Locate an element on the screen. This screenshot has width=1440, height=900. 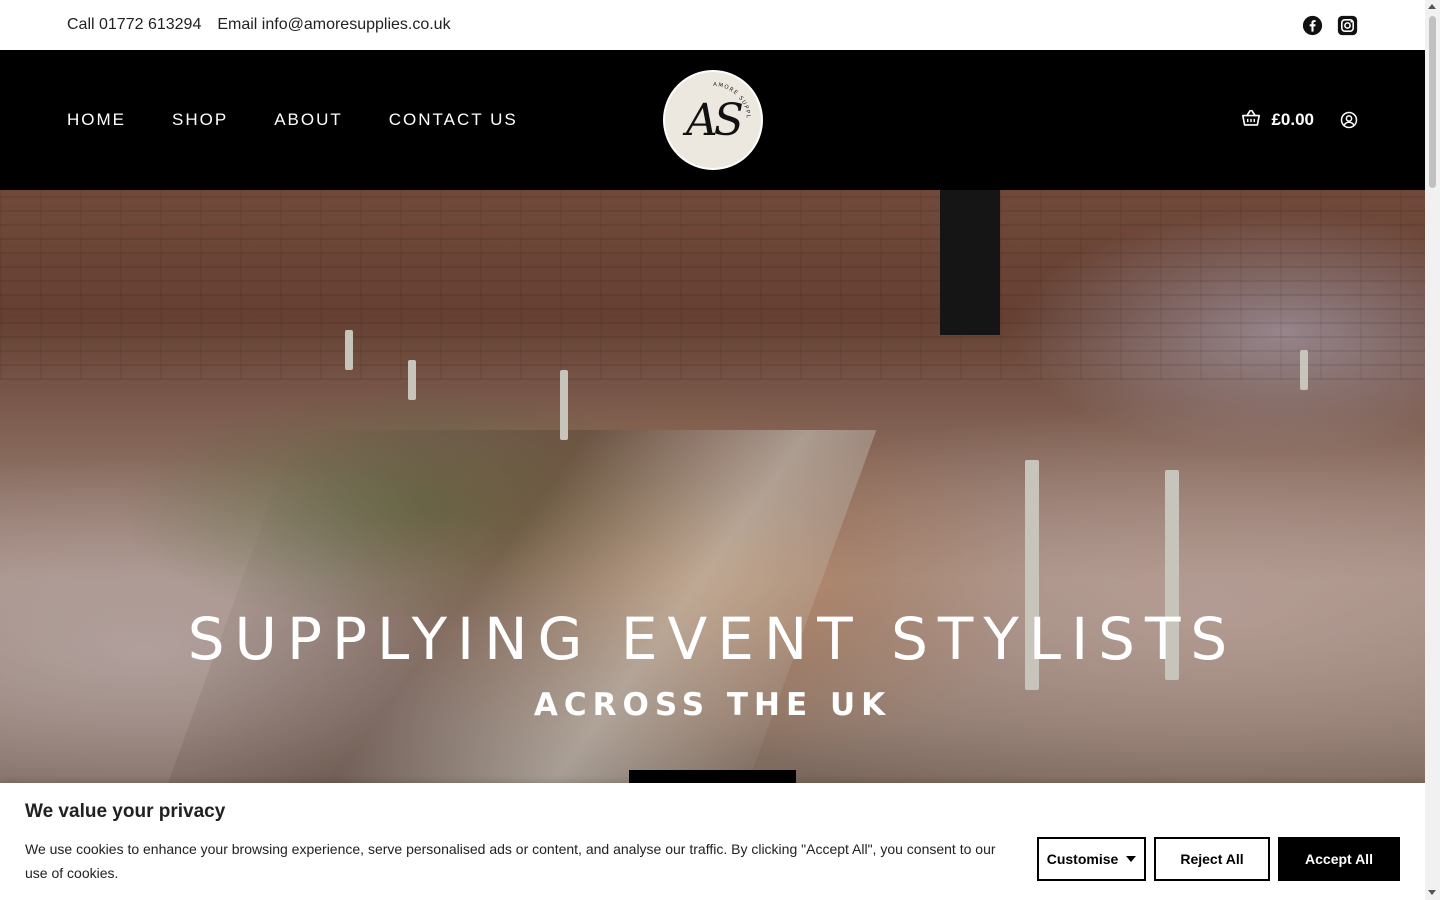
social-links is located at coordinates (1329, 25).